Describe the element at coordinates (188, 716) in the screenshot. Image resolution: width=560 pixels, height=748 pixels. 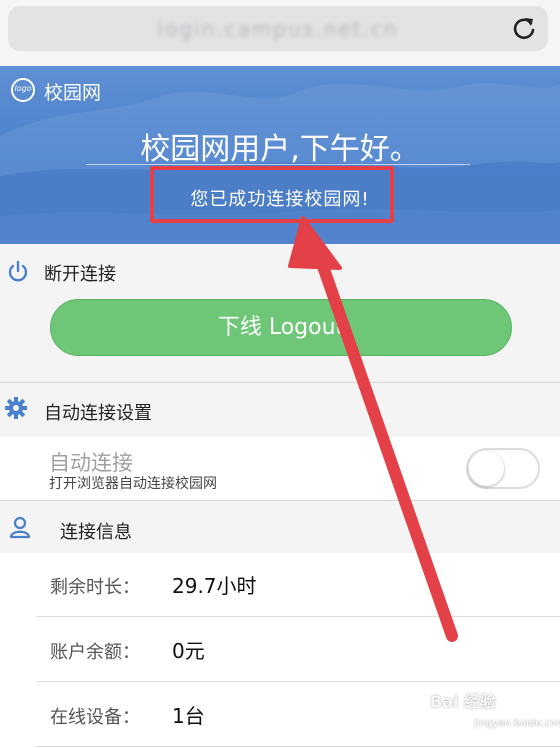
I see `info-value: 1台` at that location.